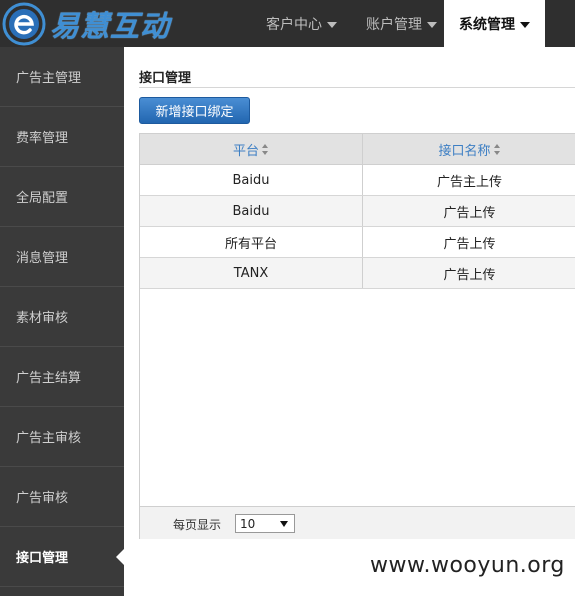  Describe the element at coordinates (42, 198) in the screenshot. I see `sidebar-item-label: 全局配置` at that location.